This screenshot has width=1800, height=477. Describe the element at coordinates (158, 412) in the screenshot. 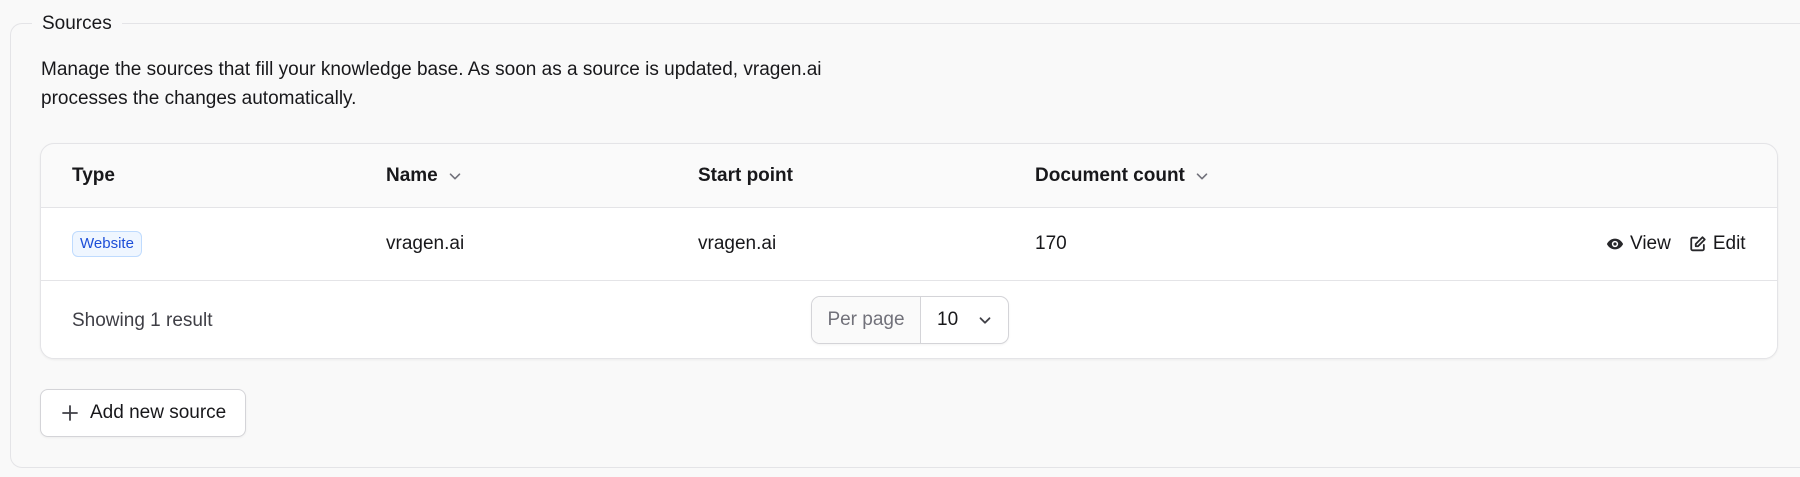

I see `add-new-source-label: Add new source` at that location.